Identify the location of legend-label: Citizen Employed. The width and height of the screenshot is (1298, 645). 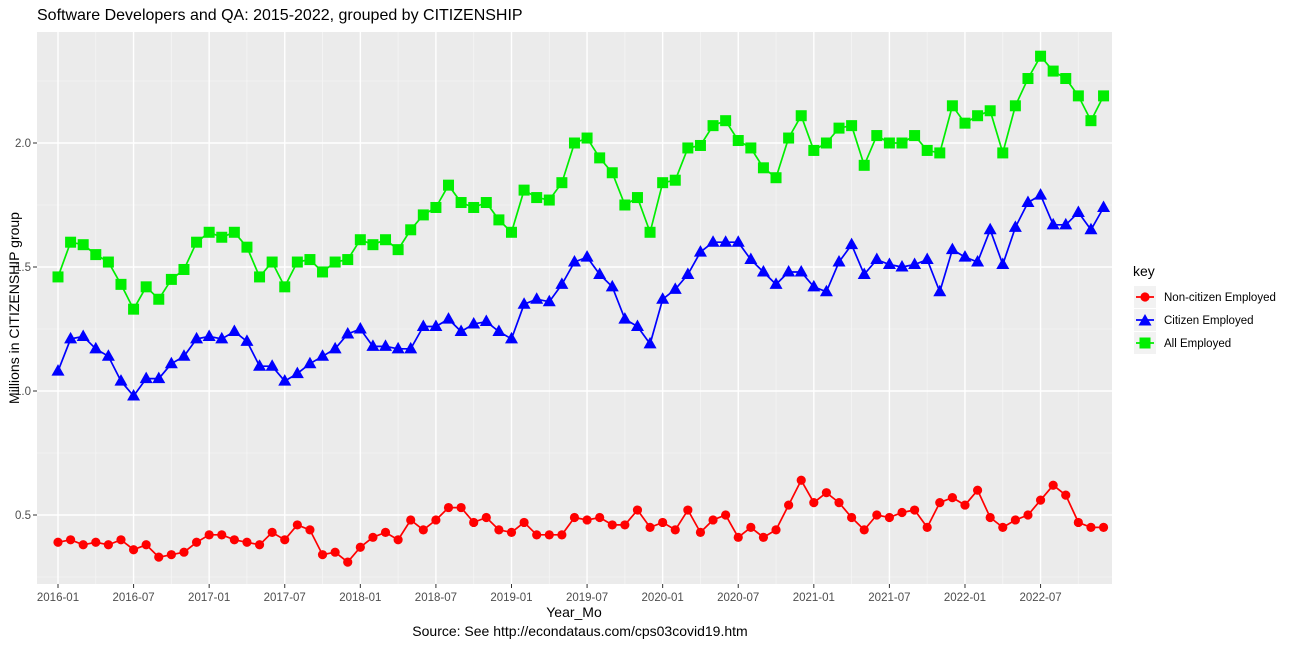
(1208, 321).